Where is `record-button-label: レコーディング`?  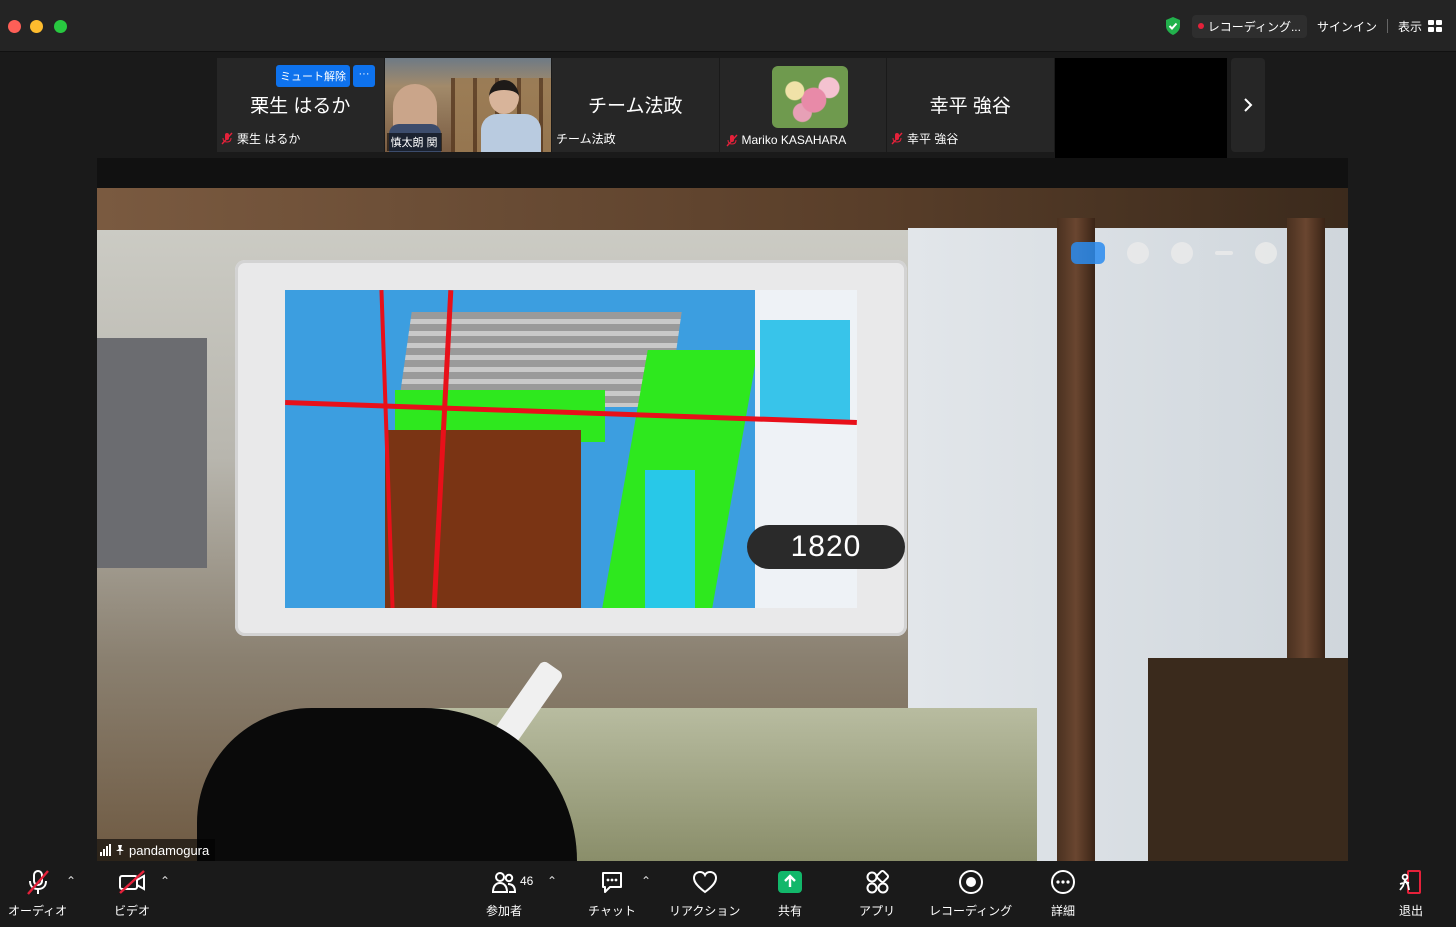
record-button-label: レコーディング is located at coordinates (971, 911).